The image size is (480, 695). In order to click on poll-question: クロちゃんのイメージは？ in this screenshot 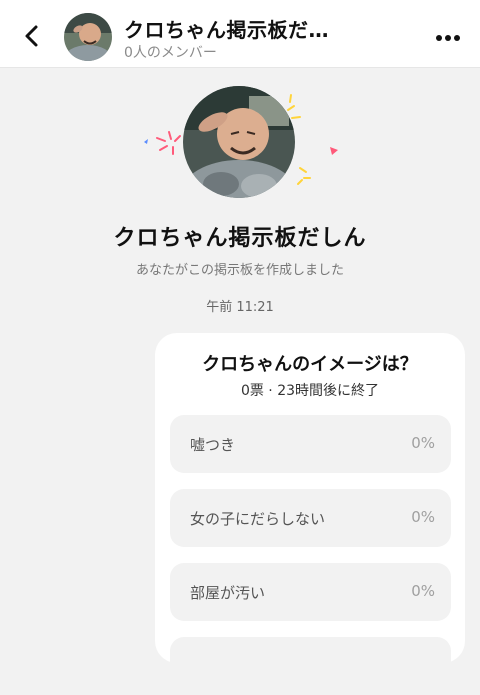, I will do `click(310, 364)`.